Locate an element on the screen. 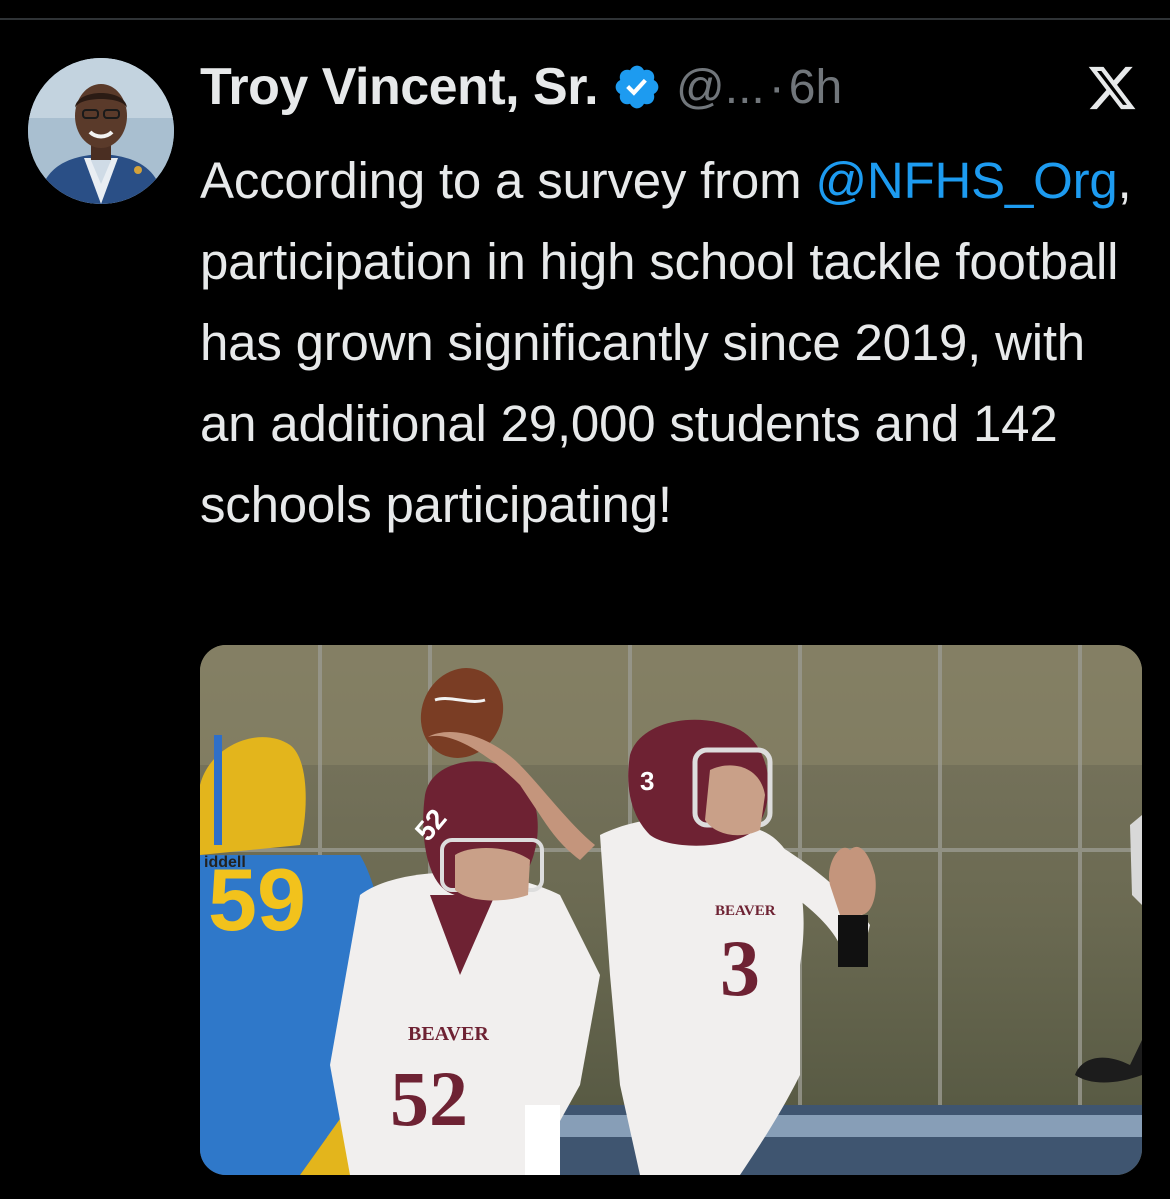 The height and width of the screenshot is (1199, 1170). jersey-number-3: 3 is located at coordinates (740, 969).